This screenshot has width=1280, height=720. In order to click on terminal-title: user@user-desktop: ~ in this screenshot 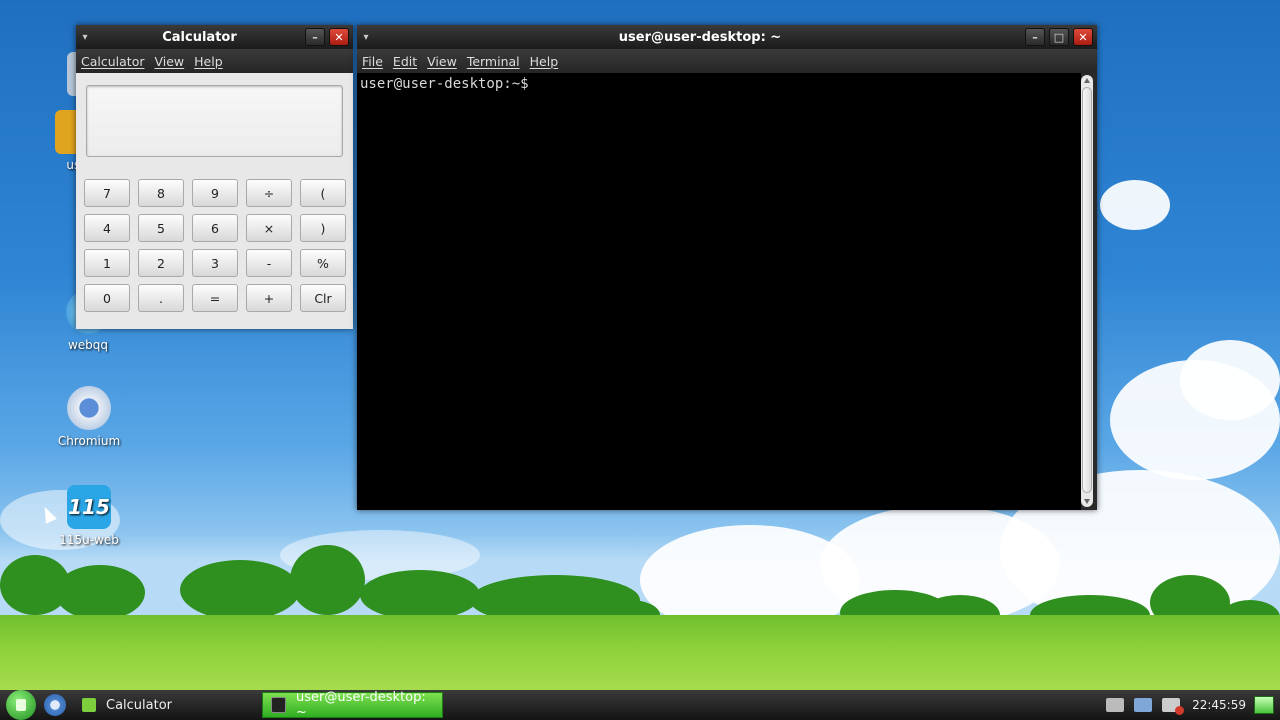, I will do `click(700, 37)`.